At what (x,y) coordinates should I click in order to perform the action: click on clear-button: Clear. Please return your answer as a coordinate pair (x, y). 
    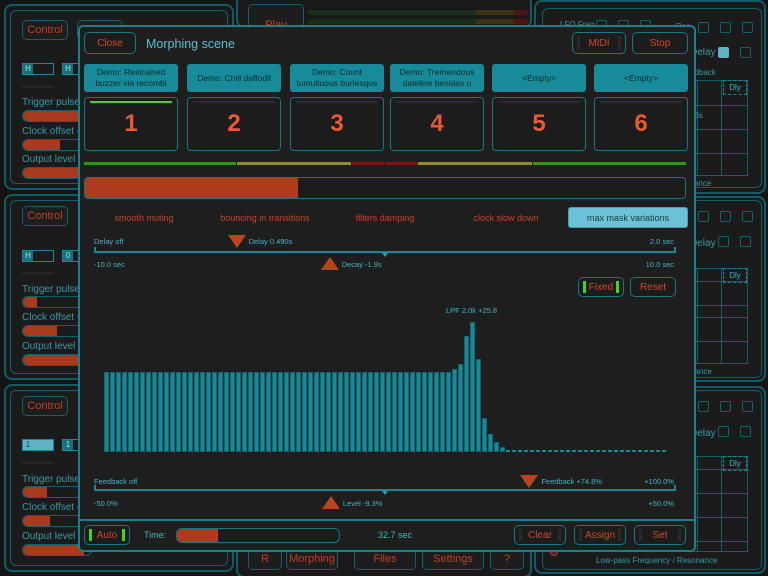
    Looking at the image, I should click on (540, 535).